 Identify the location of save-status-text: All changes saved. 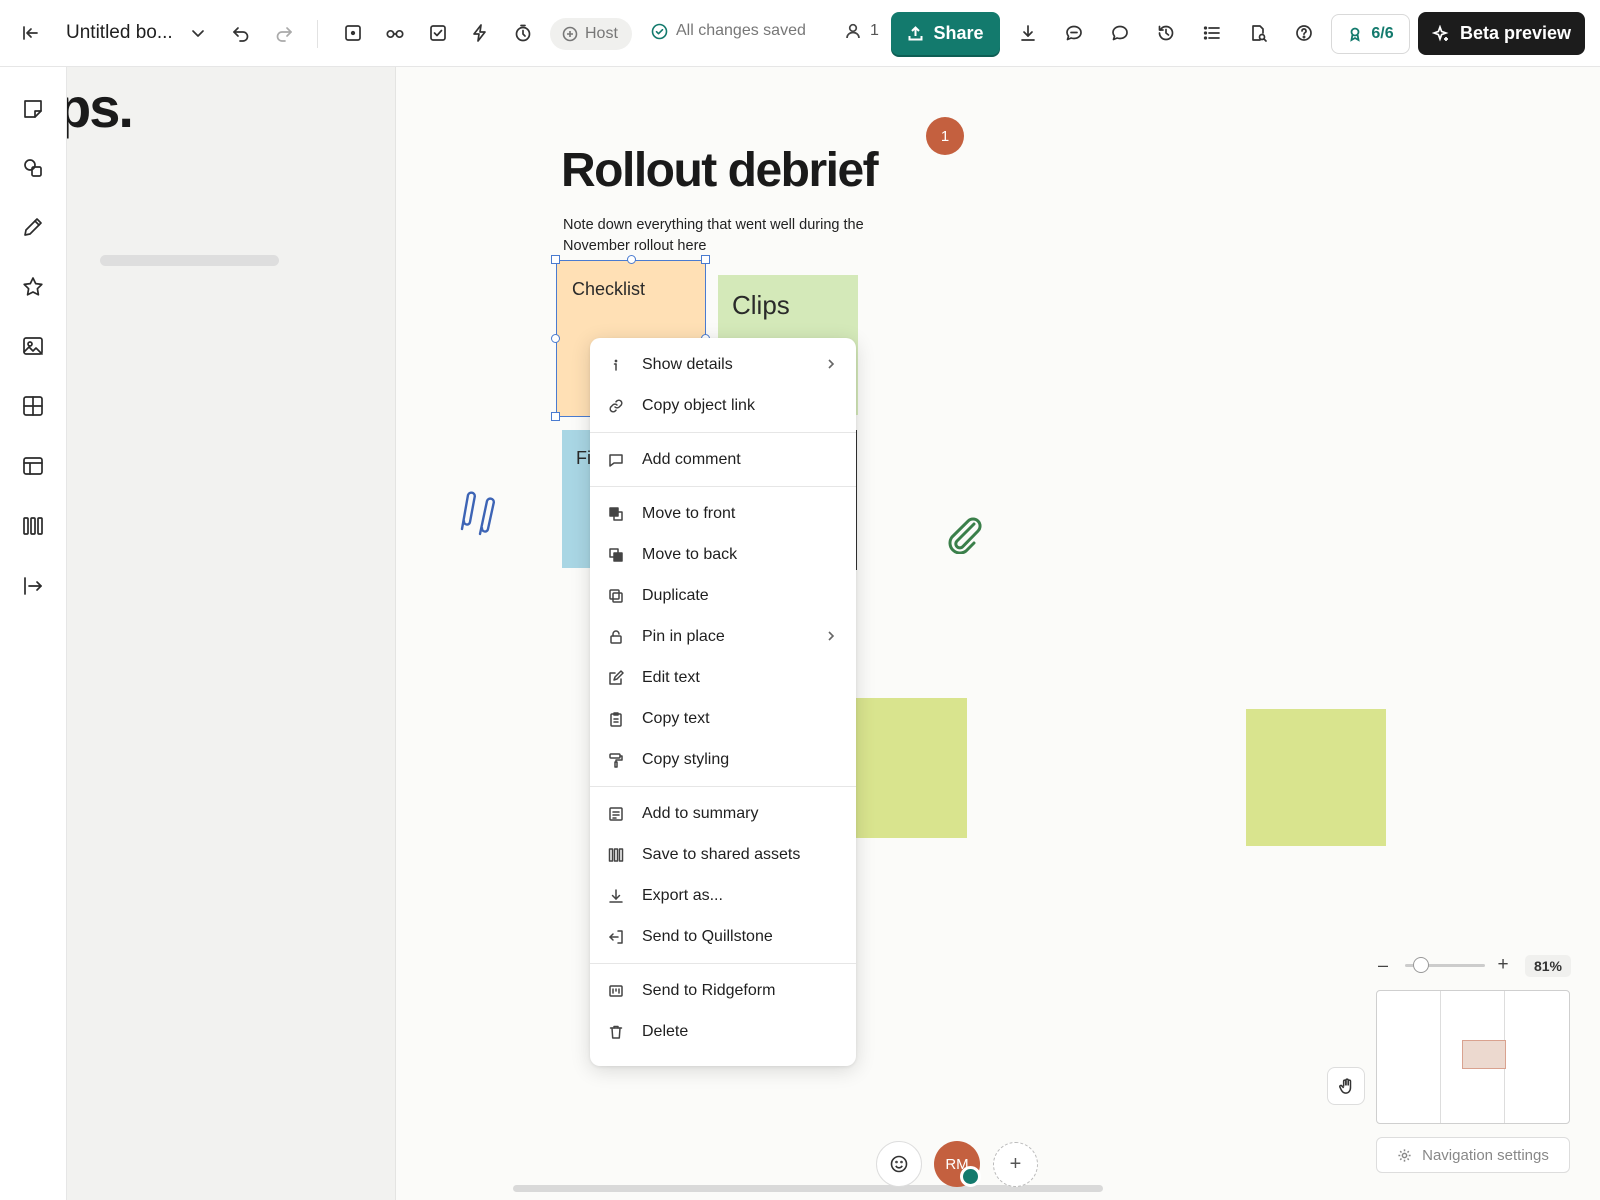
(741, 30).